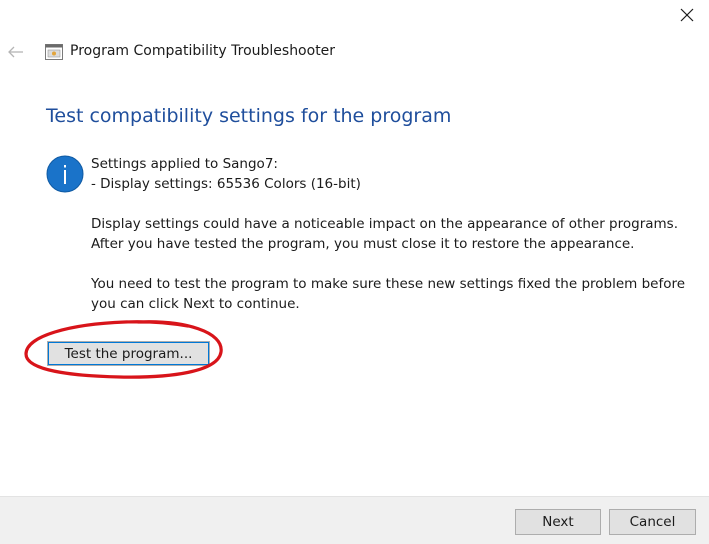  I want to click on troubleshooter-app-icon, so click(54, 52).